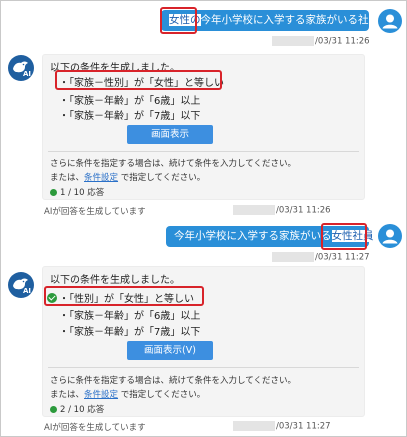  Describe the element at coordinates (52, 298) in the screenshot. I see `check-icon` at that location.